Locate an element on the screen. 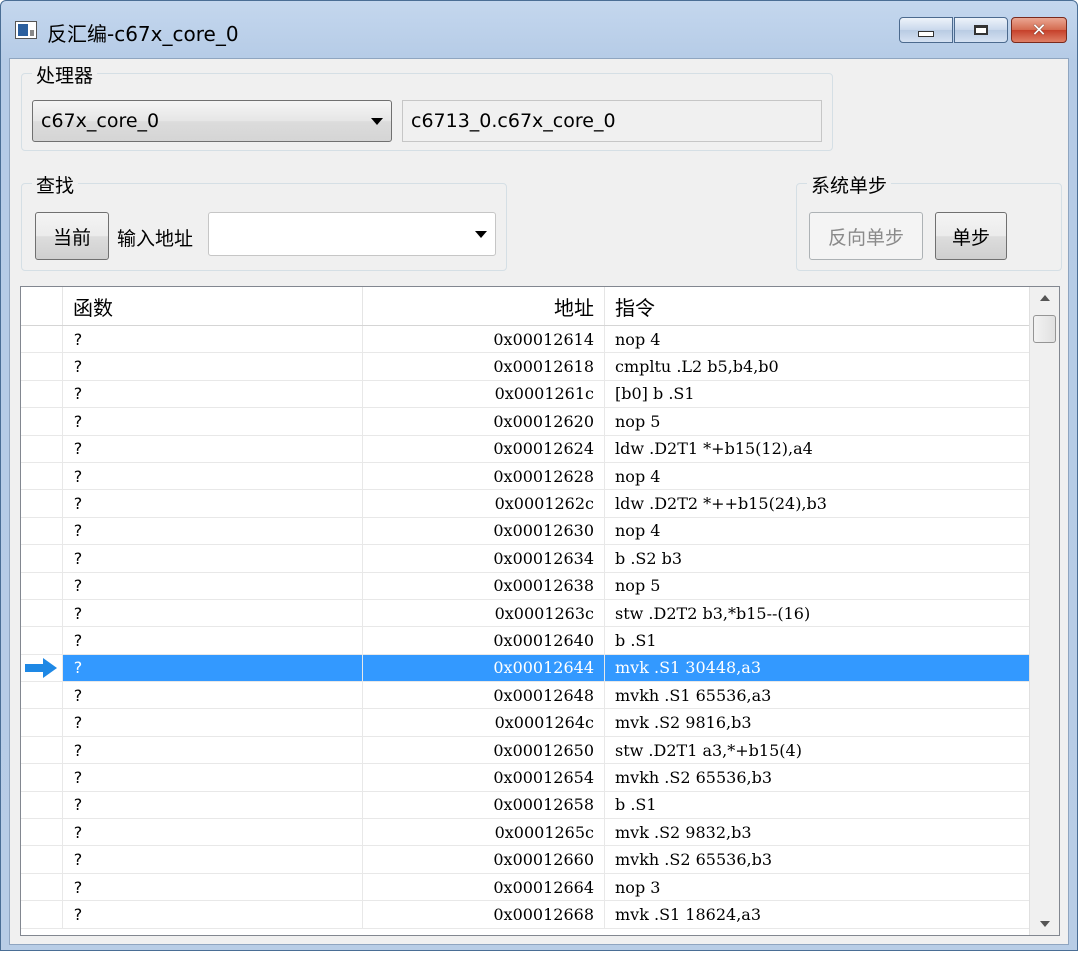  vertical-scrollbar is located at coordinates (1044, 611).